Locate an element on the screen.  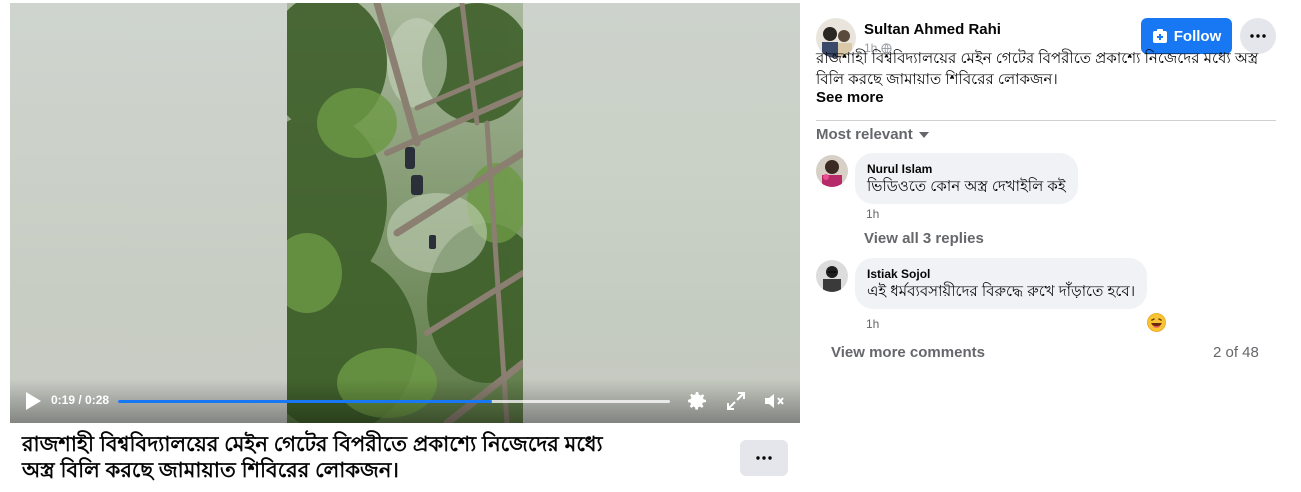
view-replies-link: View all 3 replies is located at coordinates (924, 238).